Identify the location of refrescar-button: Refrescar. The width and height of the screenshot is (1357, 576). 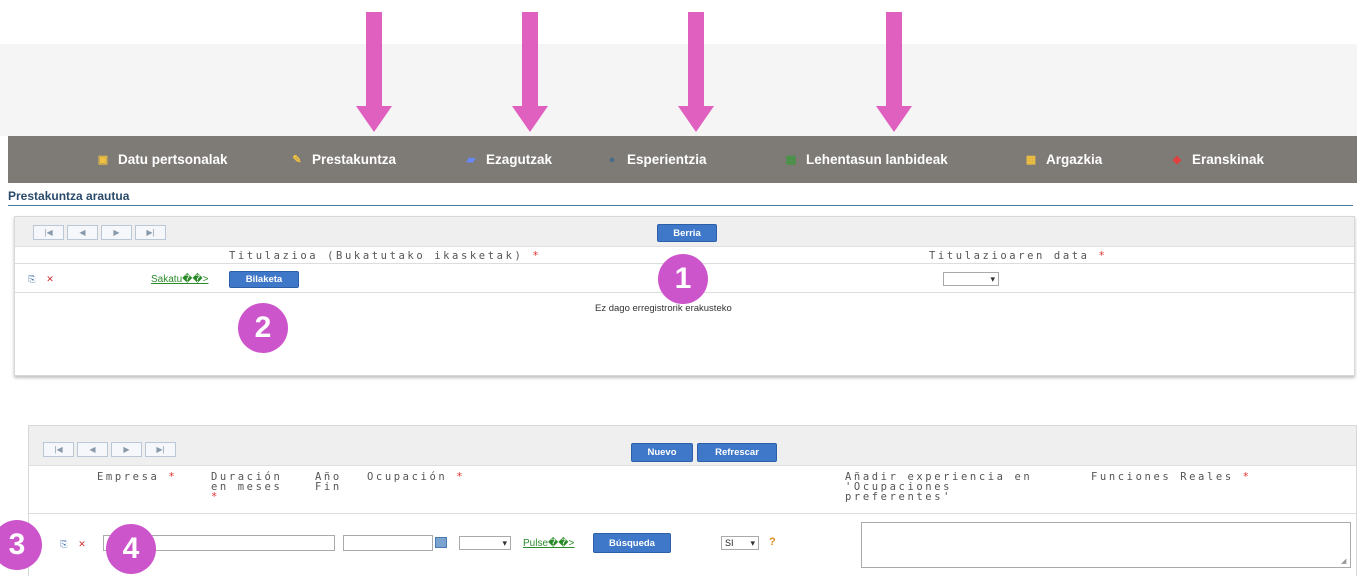
(737, 452).